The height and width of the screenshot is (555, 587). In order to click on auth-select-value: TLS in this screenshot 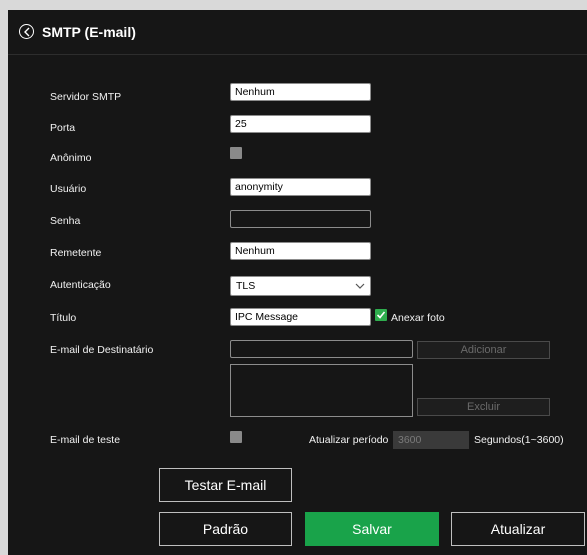, I will do `click(246, 286)`.